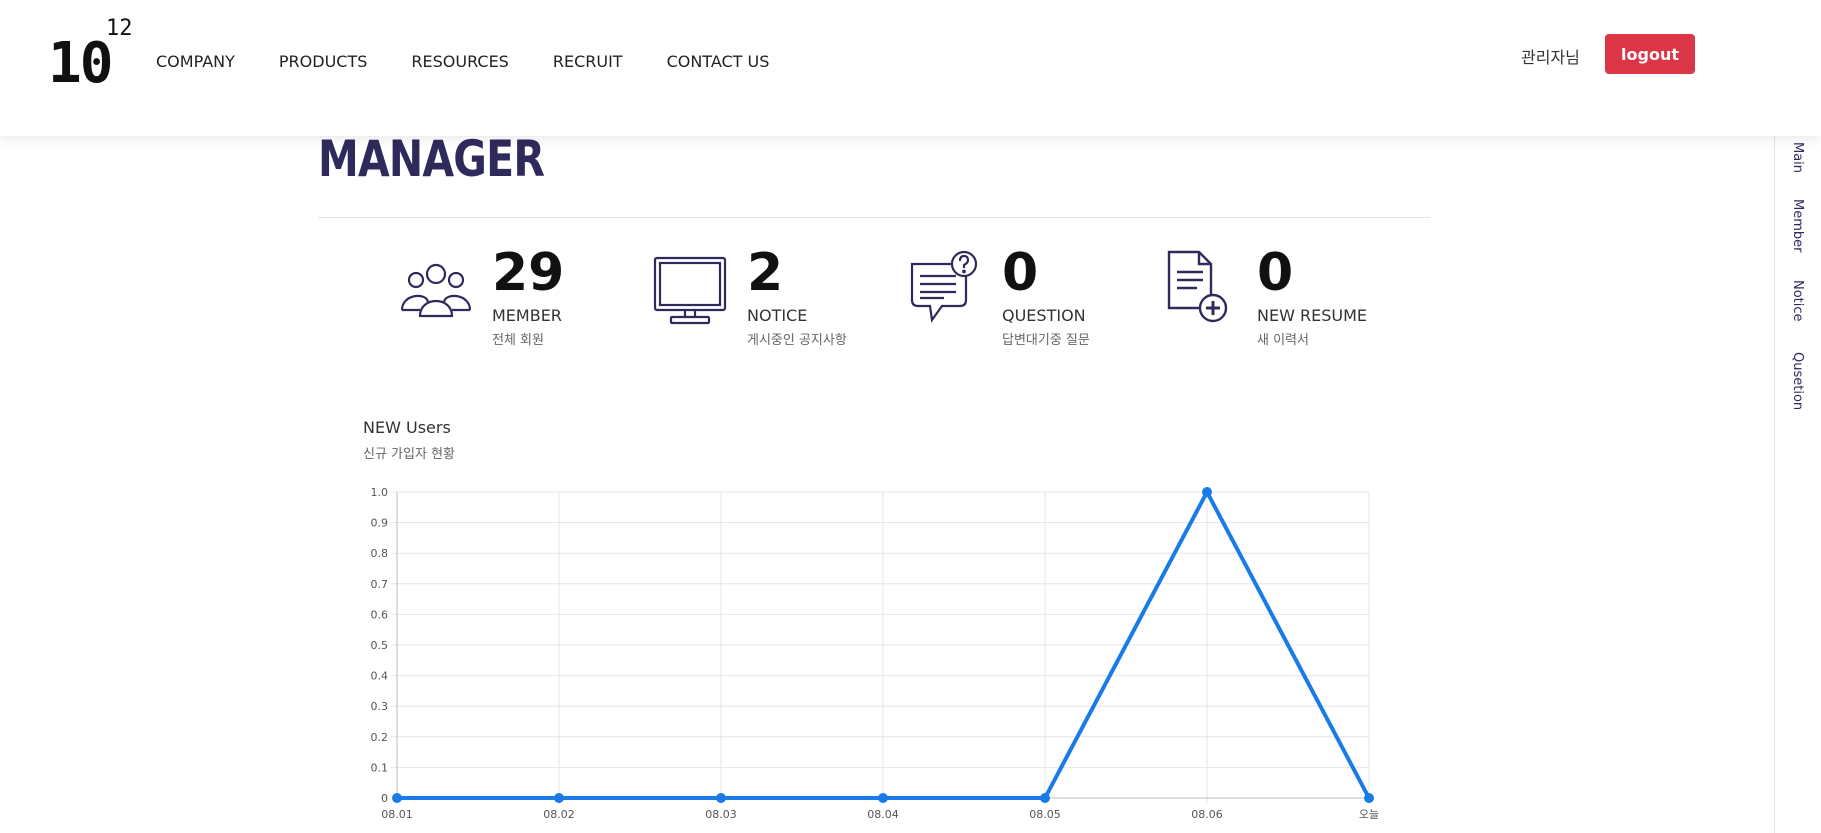 The height and width of the screenshot is (833, 1821). I want to click on sidebar-link-notice: Notice, so click(1797, 301).